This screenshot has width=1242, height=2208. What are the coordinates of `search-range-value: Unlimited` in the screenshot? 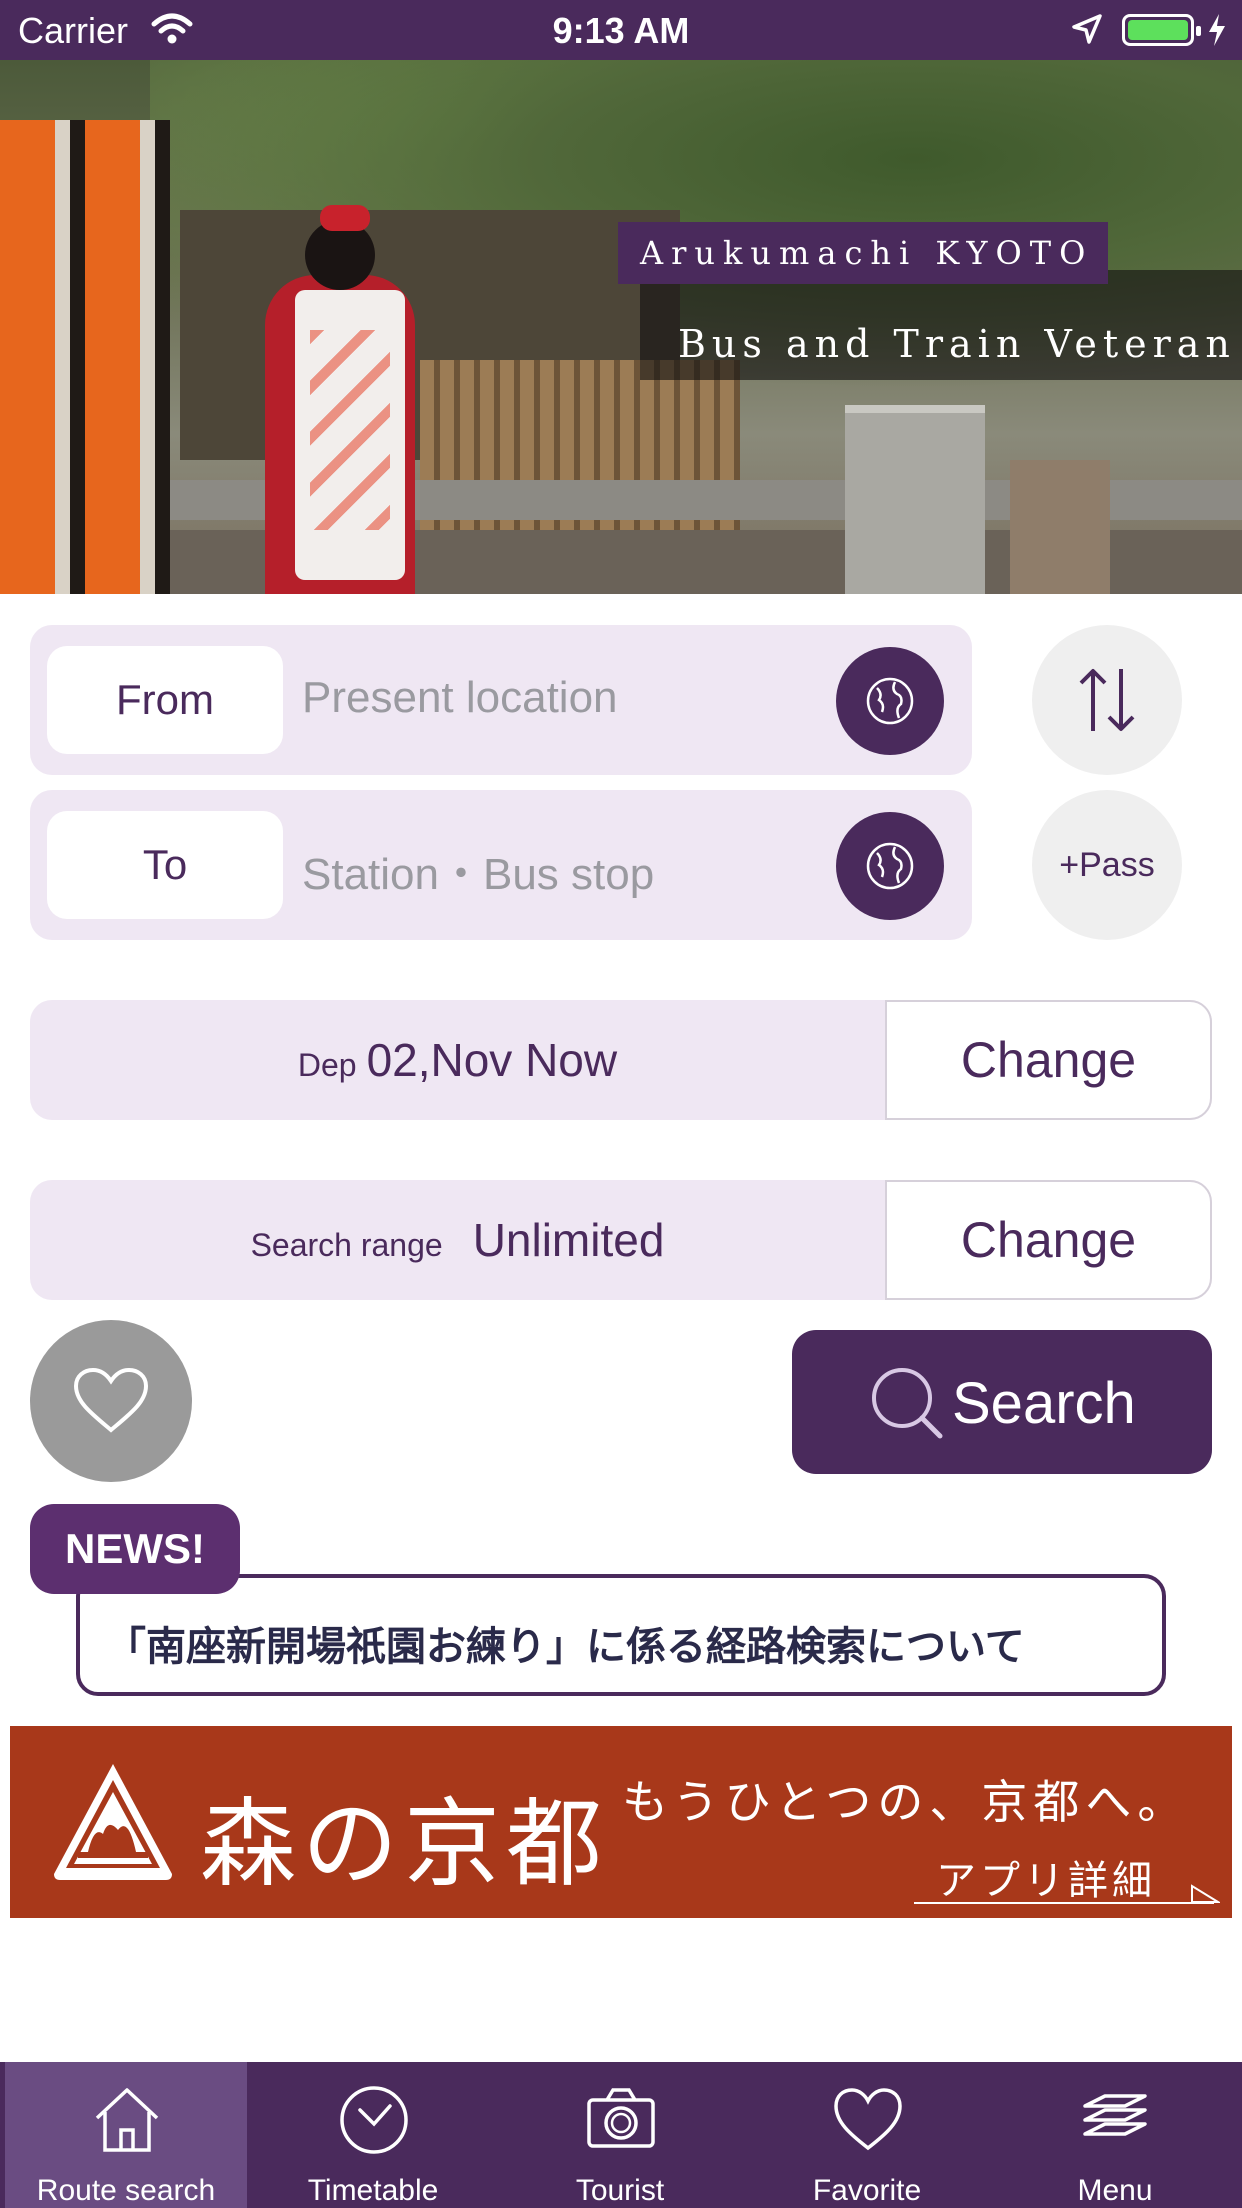 It's located at (568, 1240).